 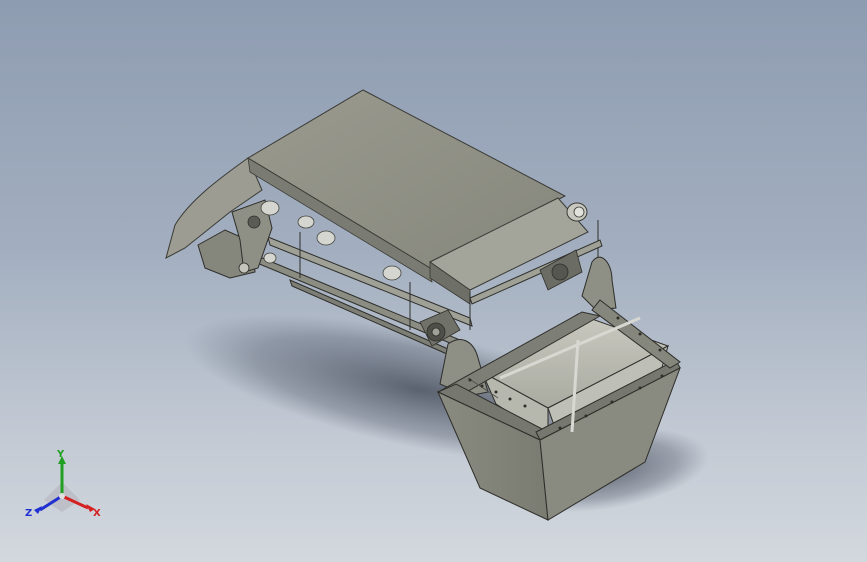 What do you see at coordinates (97, 513) in the screenshot?
I see `triad-x-label: X` at bounding box center [97, 513].